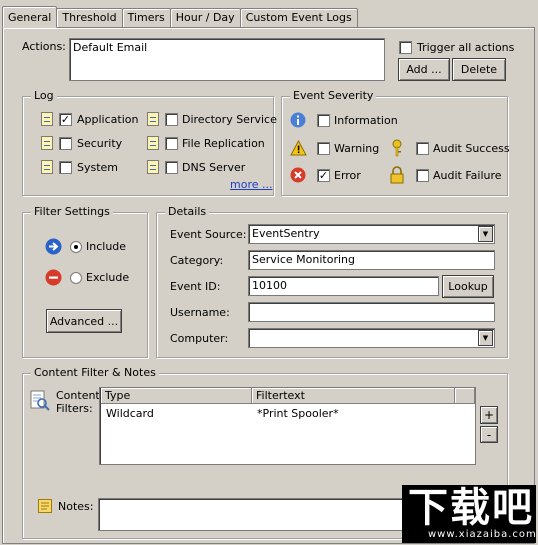 The image size is (538, 545). I want to click on username-label: Username:, so click(200, 312).